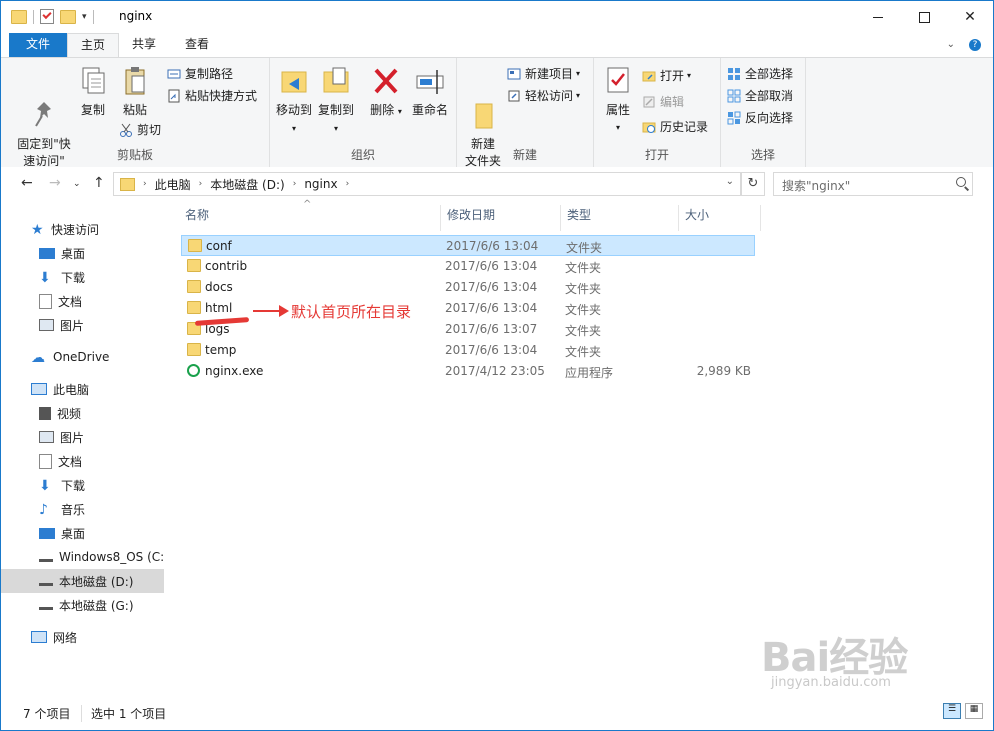  I want to click on details-view-button: ☰, so click(952, 711).